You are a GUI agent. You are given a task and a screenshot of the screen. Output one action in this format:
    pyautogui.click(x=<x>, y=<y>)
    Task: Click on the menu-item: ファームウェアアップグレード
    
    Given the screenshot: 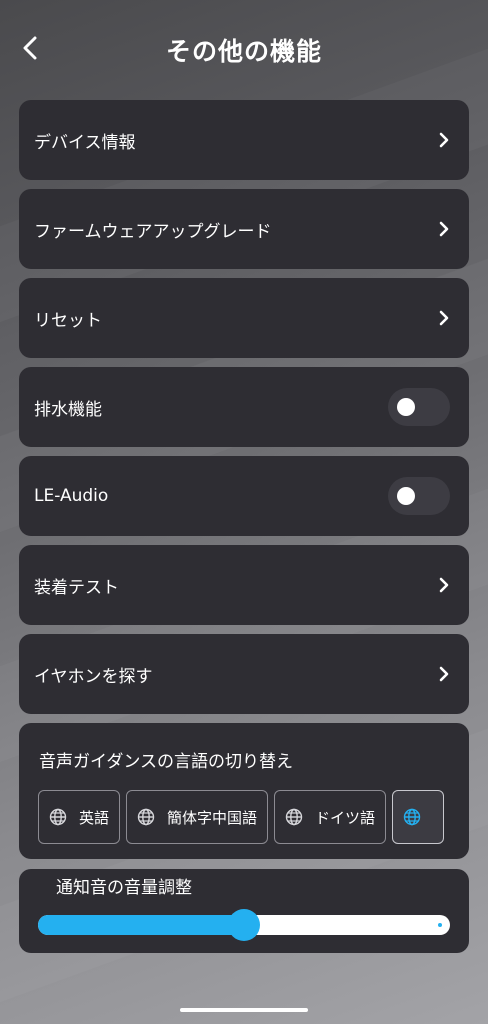 What is the action you would take?
    pyautogui.click(x=244, y=229)
    